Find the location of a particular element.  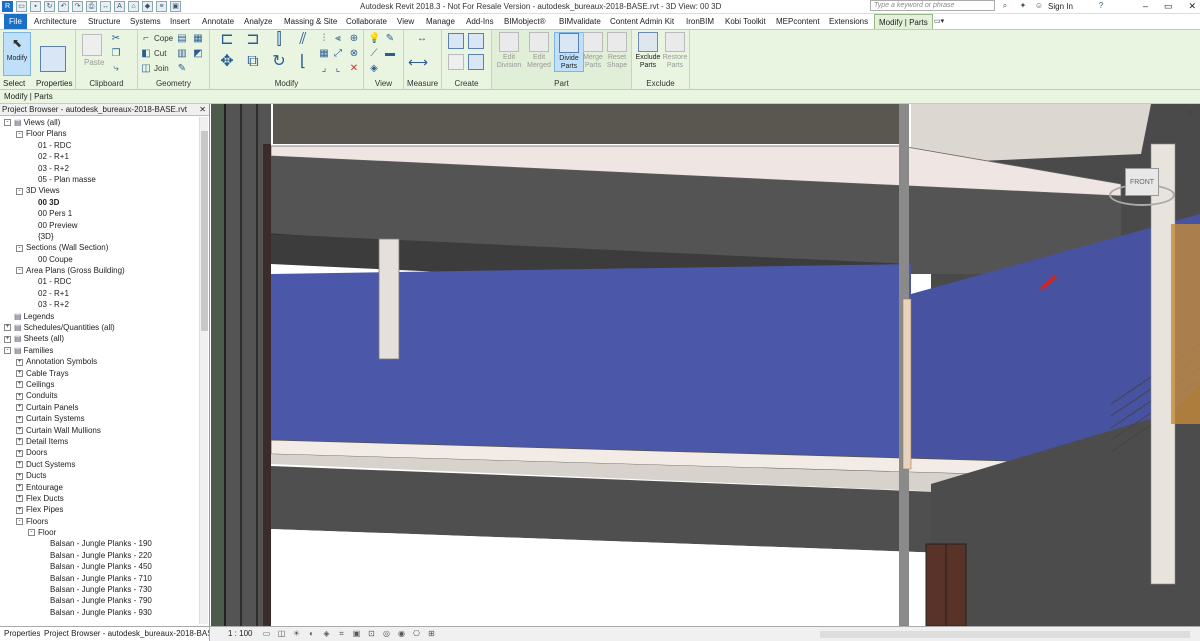

modify-button: ⬉ Modify is located at coordinates (17, 54).